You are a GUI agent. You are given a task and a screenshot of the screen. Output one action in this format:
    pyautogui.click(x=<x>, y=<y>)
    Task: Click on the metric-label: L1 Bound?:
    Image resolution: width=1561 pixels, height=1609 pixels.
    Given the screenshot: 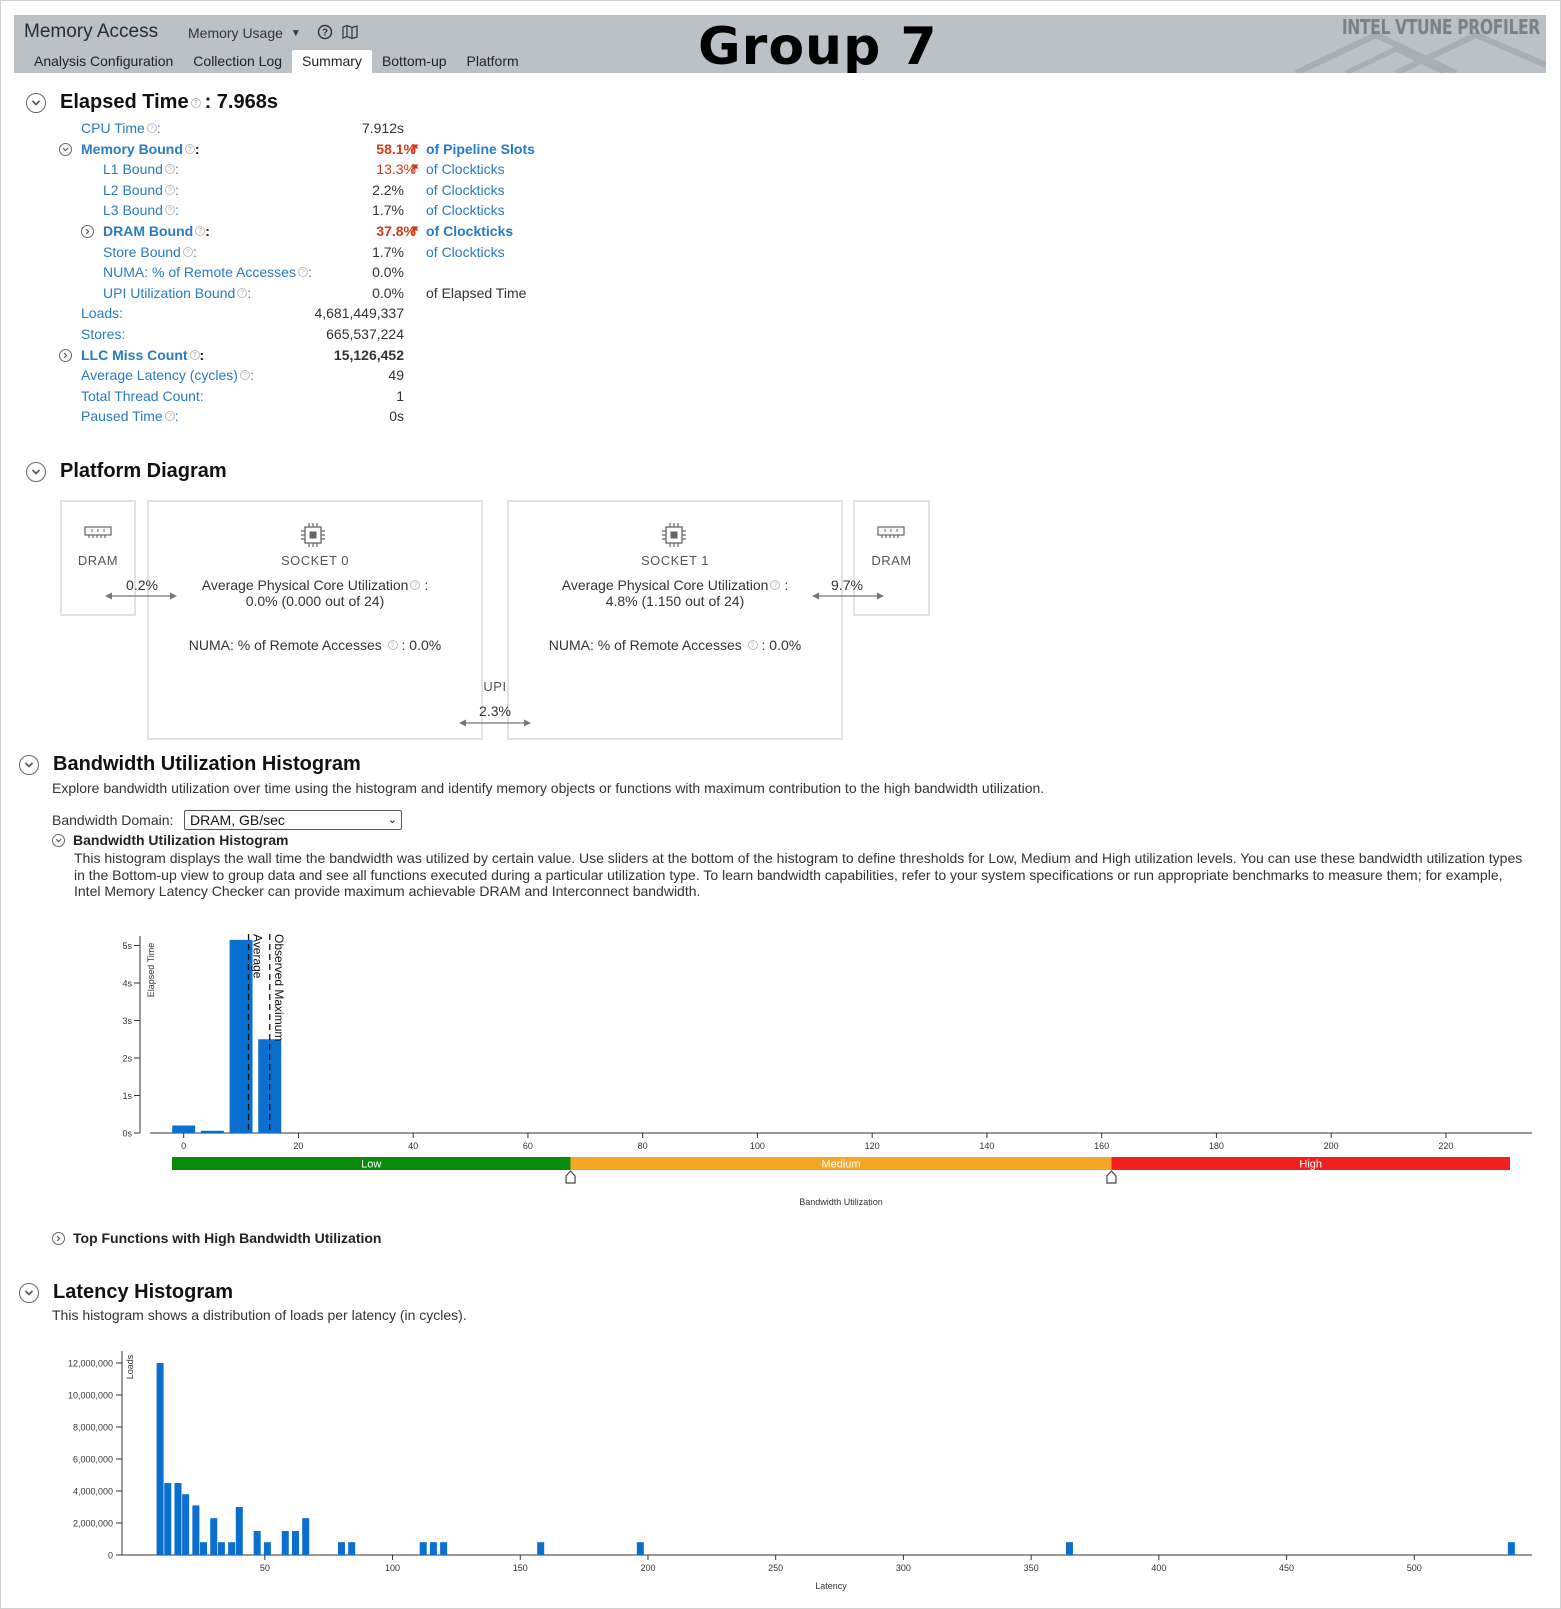 What is the action you would take?
    pyautogui.click(x=141, y=169)
    